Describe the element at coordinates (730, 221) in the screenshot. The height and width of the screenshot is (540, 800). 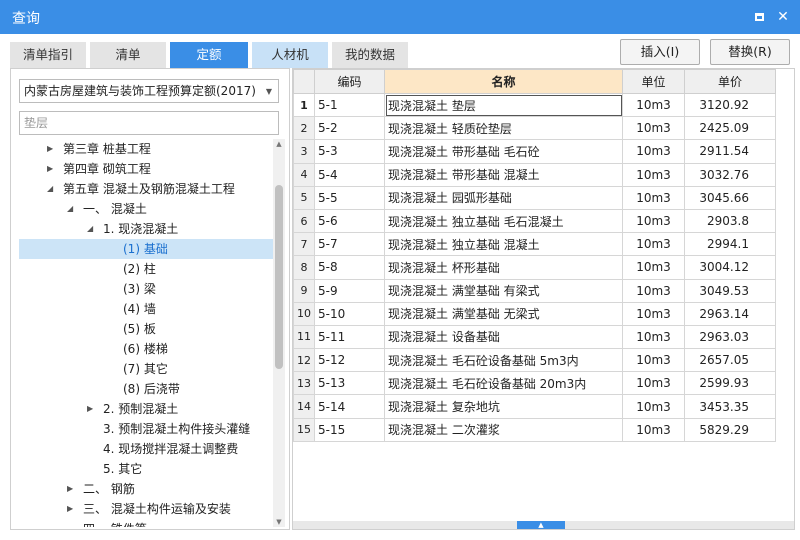
I see `price-cell: 2903.8` at that location.